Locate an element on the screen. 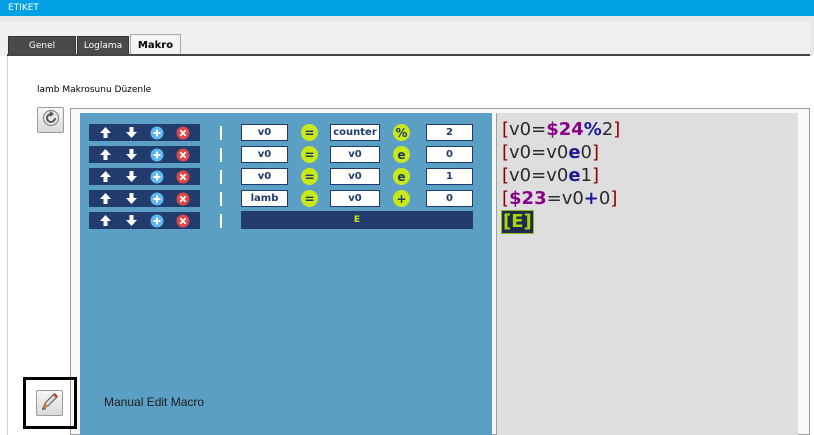 This screenshot has height=435, width=814. row-2-controls is located at coordinates (144, 154).